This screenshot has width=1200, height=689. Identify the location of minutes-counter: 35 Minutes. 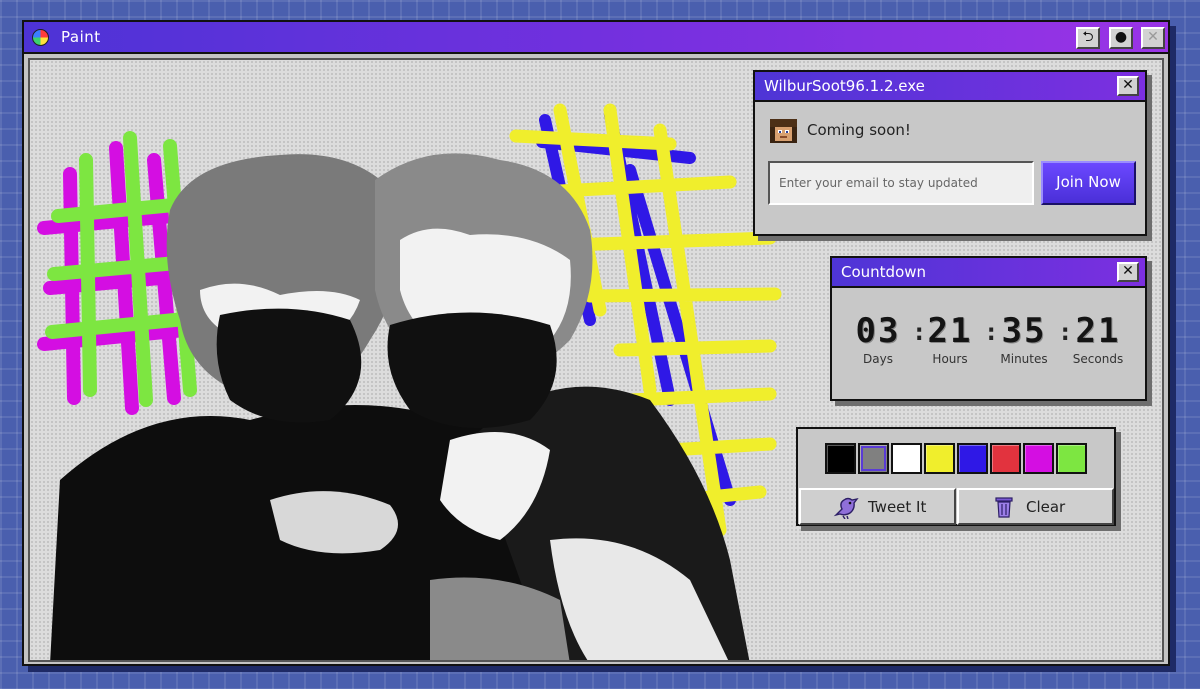
(1024, 339).